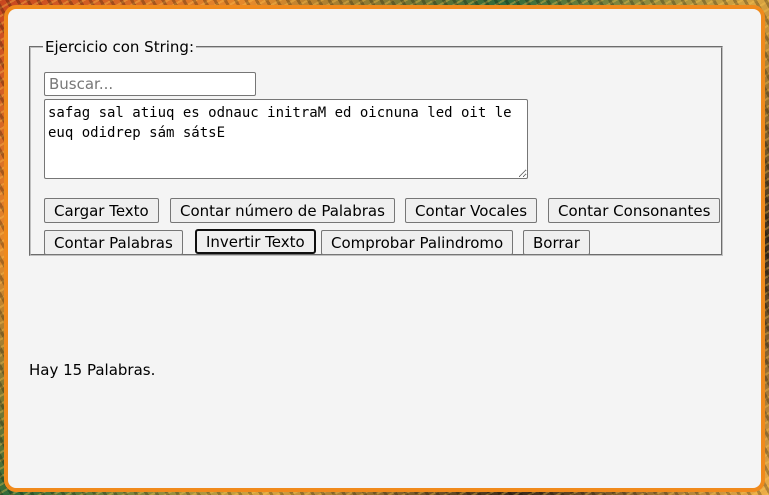 This screenshot has width=769, height=495. What do you see at coordinates (113, 242) in the screenshot?
I see `contar-palabras-button: Contar Palabras` at bounding box center [113, 242].